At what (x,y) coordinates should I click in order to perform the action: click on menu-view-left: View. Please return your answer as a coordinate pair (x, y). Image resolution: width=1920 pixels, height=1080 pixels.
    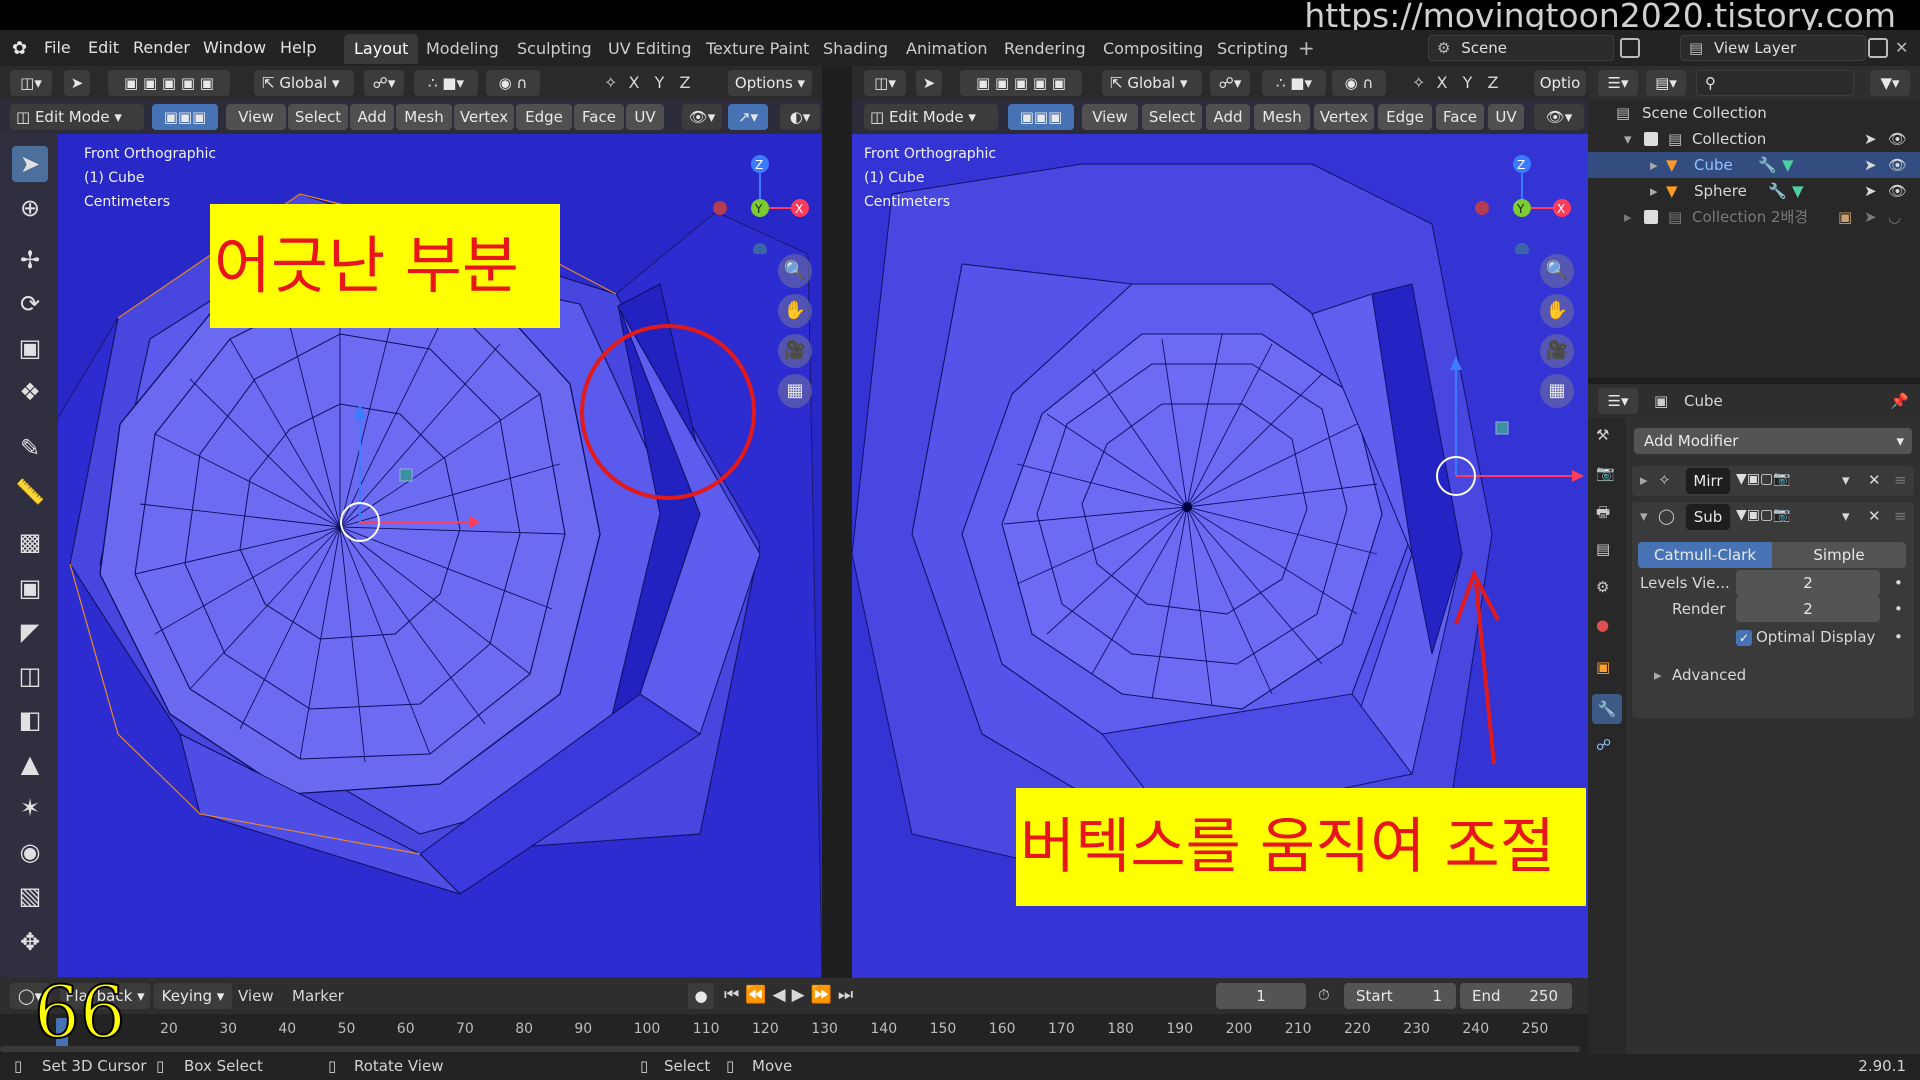
    Looking at the image, I should click on (256, 117).